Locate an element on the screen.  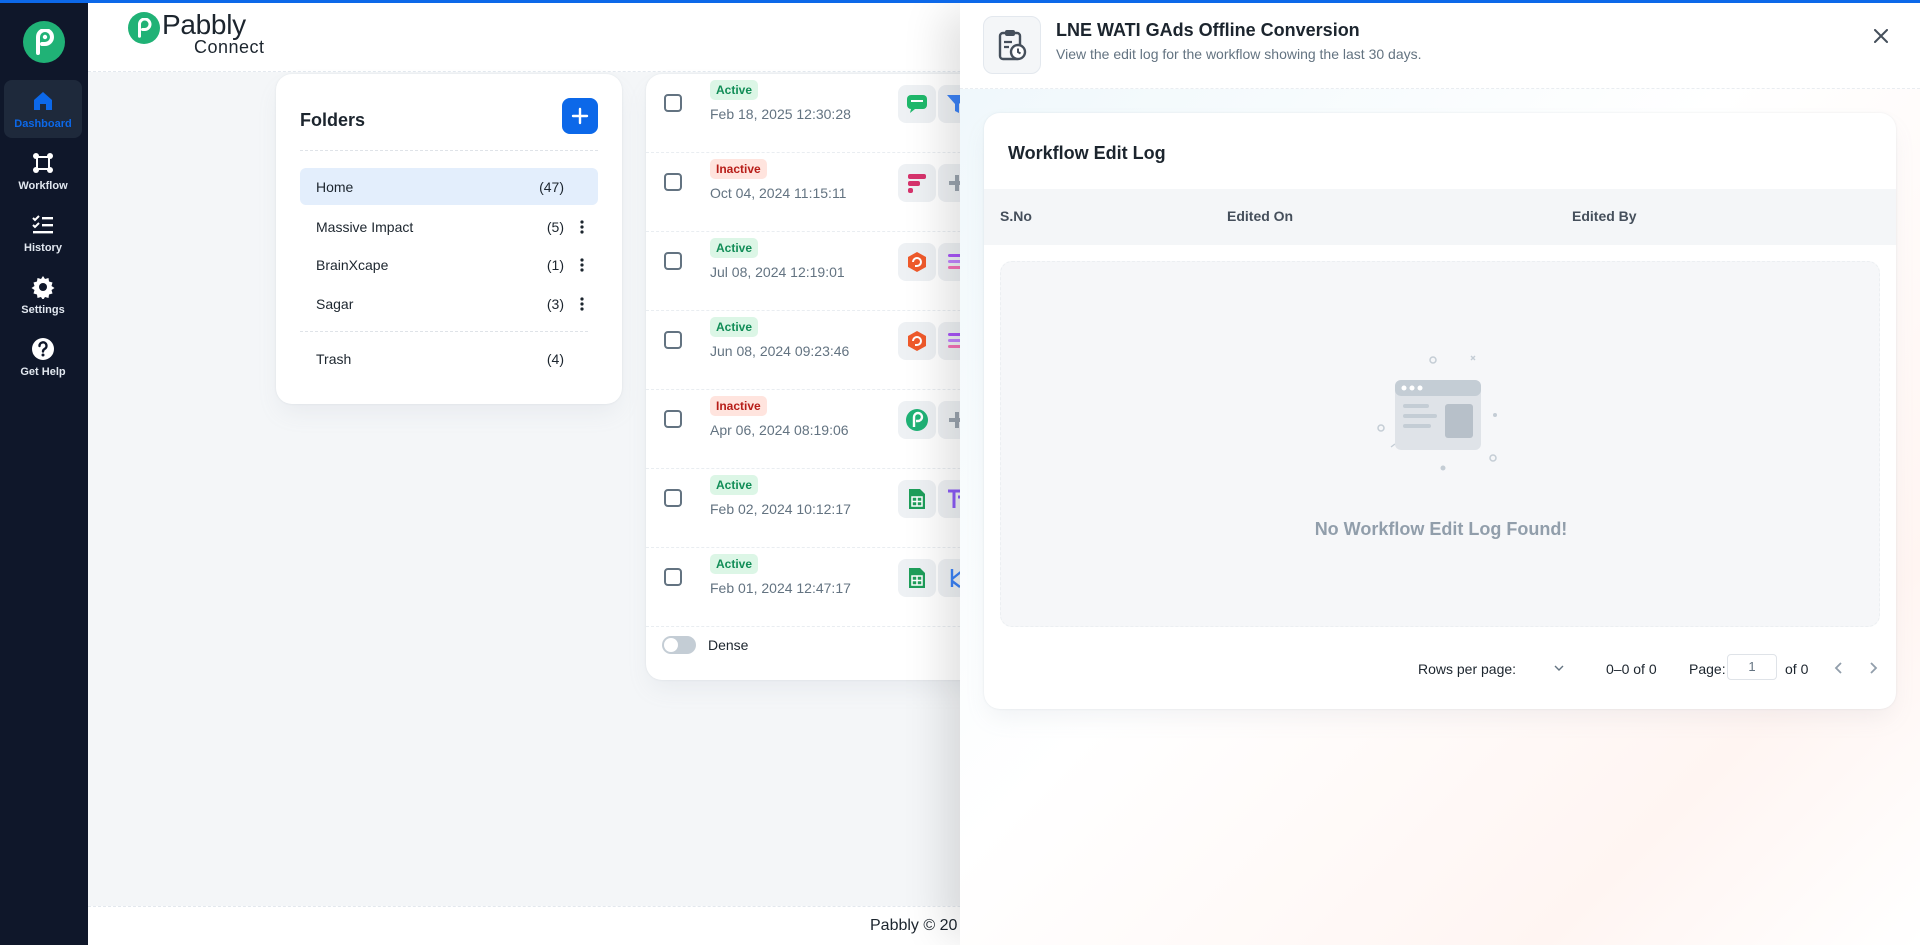
gear-icon is located at coordinates (43, 287).